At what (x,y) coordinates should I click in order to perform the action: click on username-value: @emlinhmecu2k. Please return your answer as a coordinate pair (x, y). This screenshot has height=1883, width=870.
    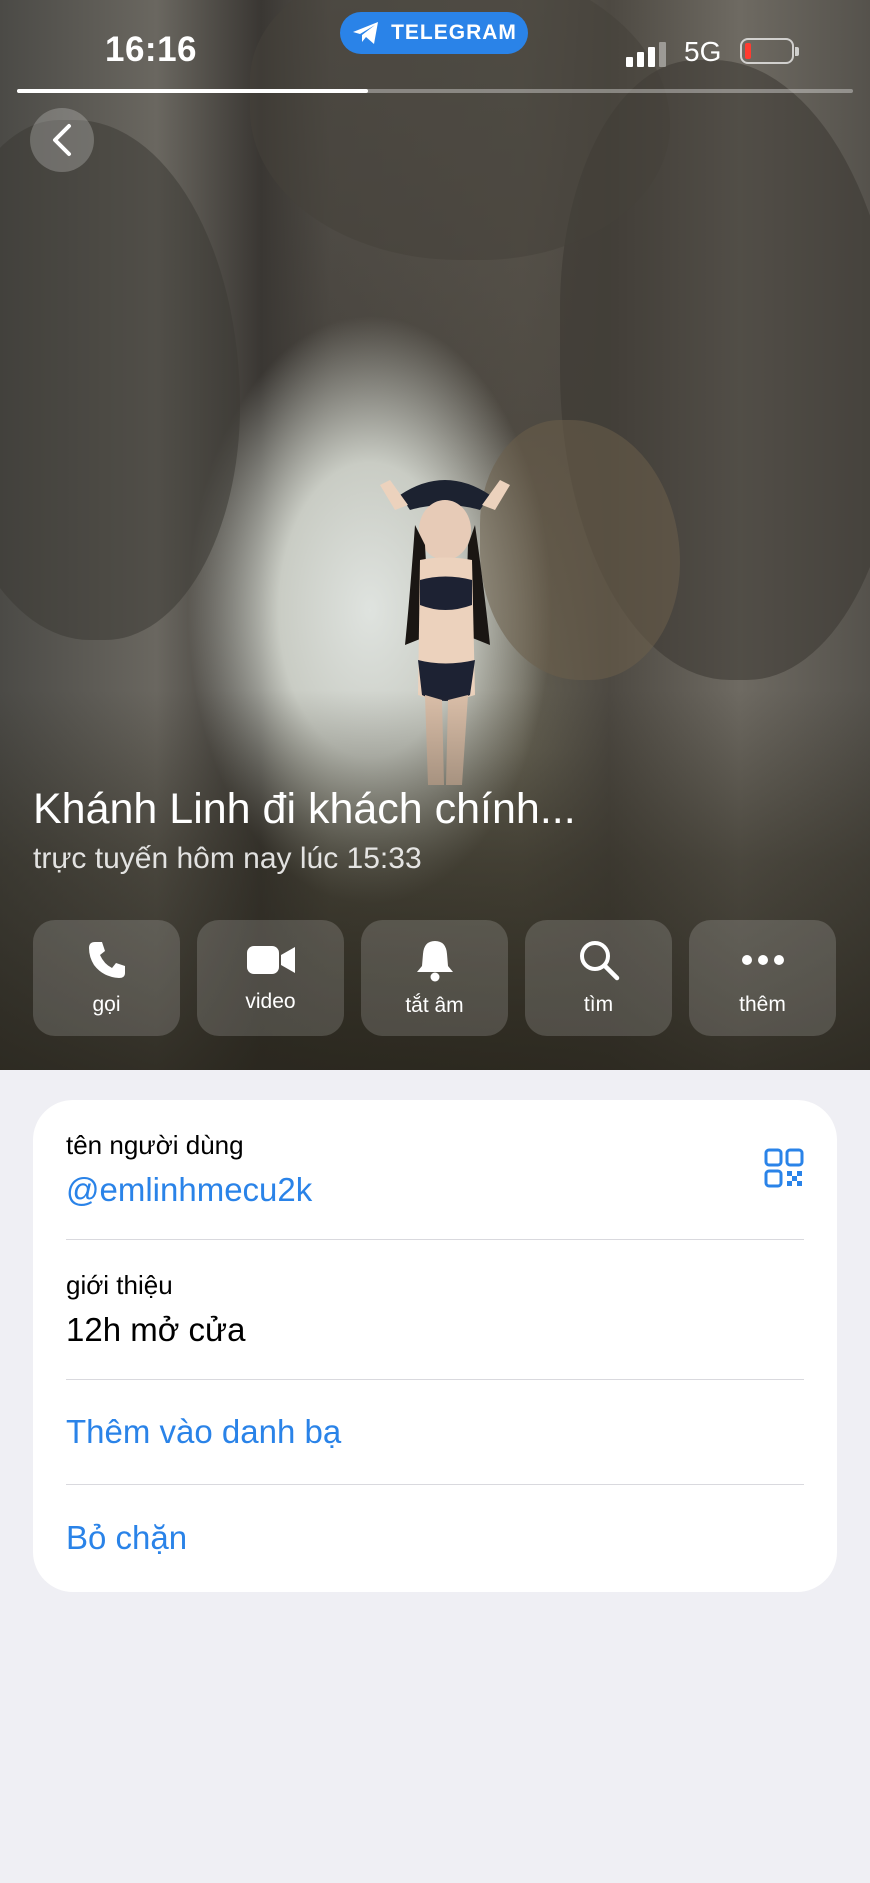
    Looking at the image, I should click on (435, 1190).